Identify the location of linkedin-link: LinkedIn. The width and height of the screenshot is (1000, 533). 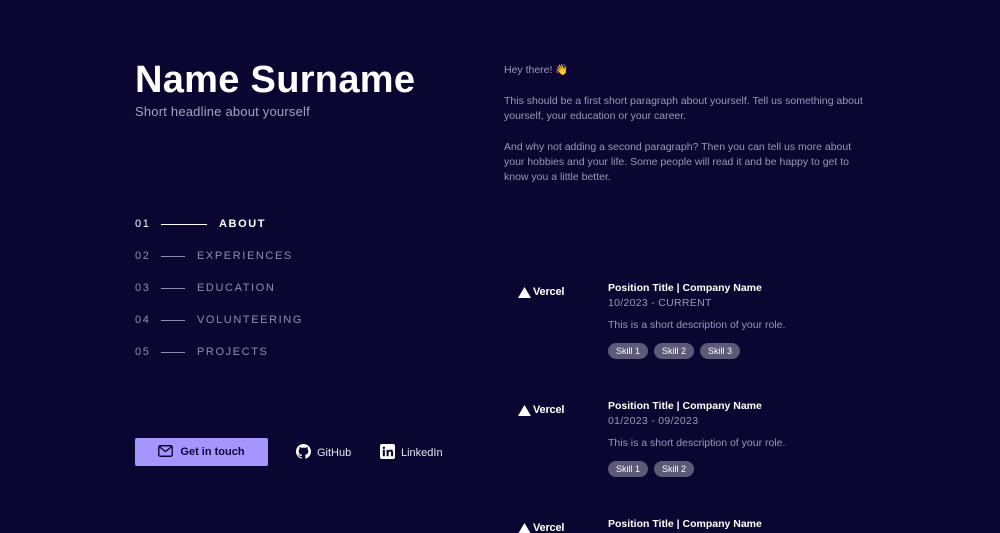
(411, 453).